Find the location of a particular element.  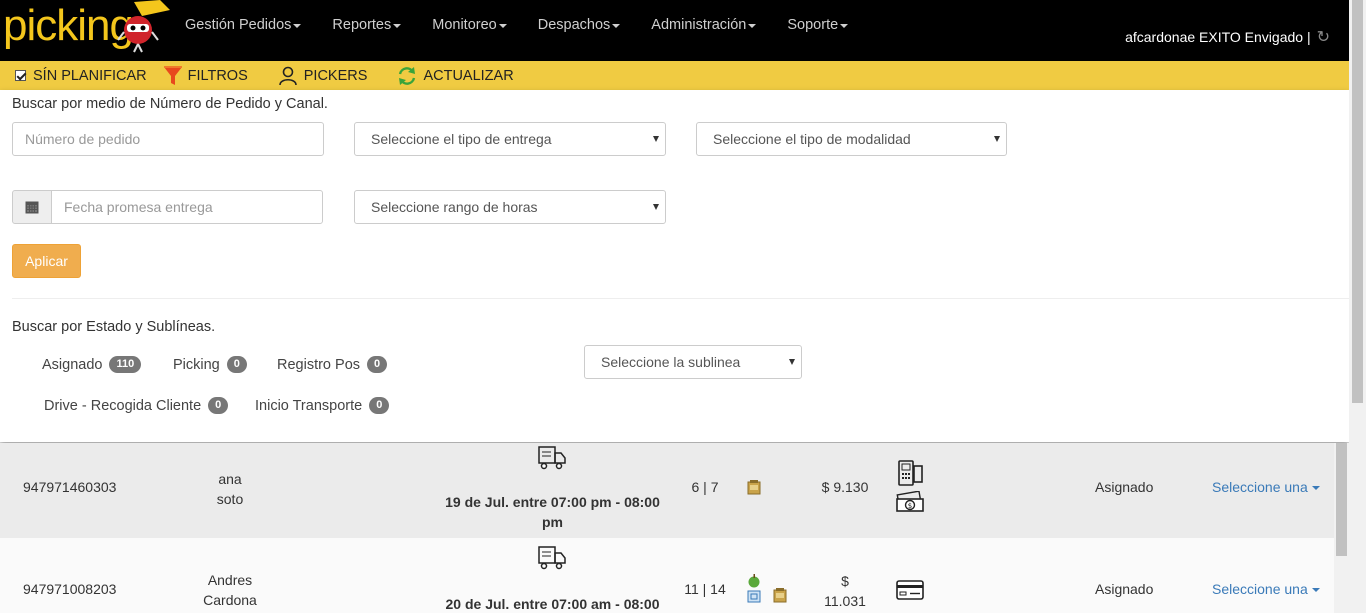

state-filter-picking: Picking 0 is located at coordinates (210, 364).